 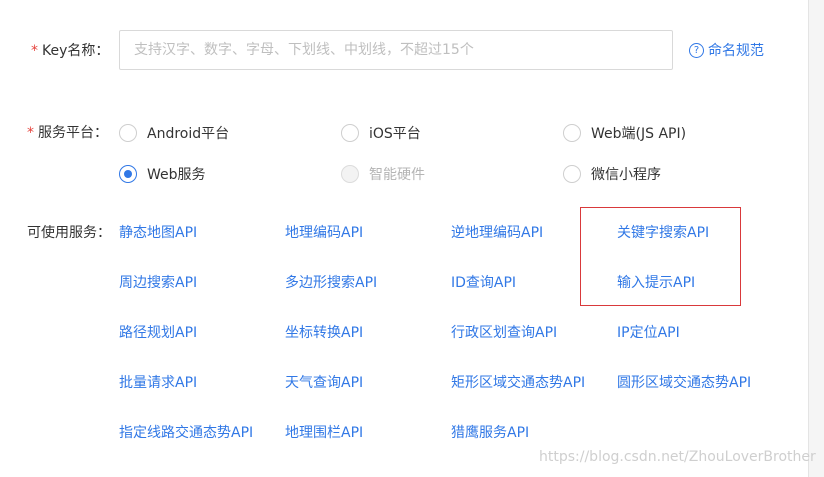 I want to click on service-link-geofence: 地理围栏API, so click(x=324, y=432).